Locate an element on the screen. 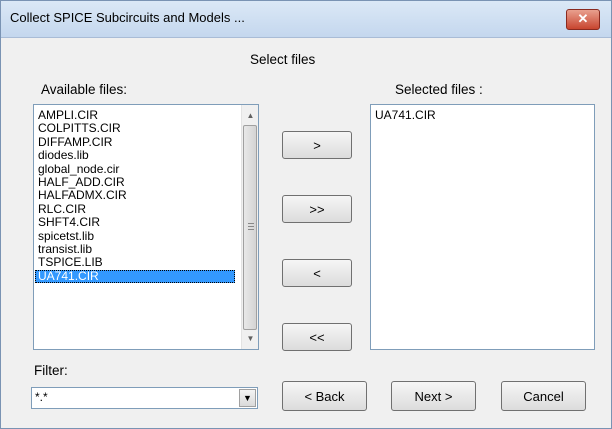  remove-all-files-button: << is located at coordinates (317, 337).